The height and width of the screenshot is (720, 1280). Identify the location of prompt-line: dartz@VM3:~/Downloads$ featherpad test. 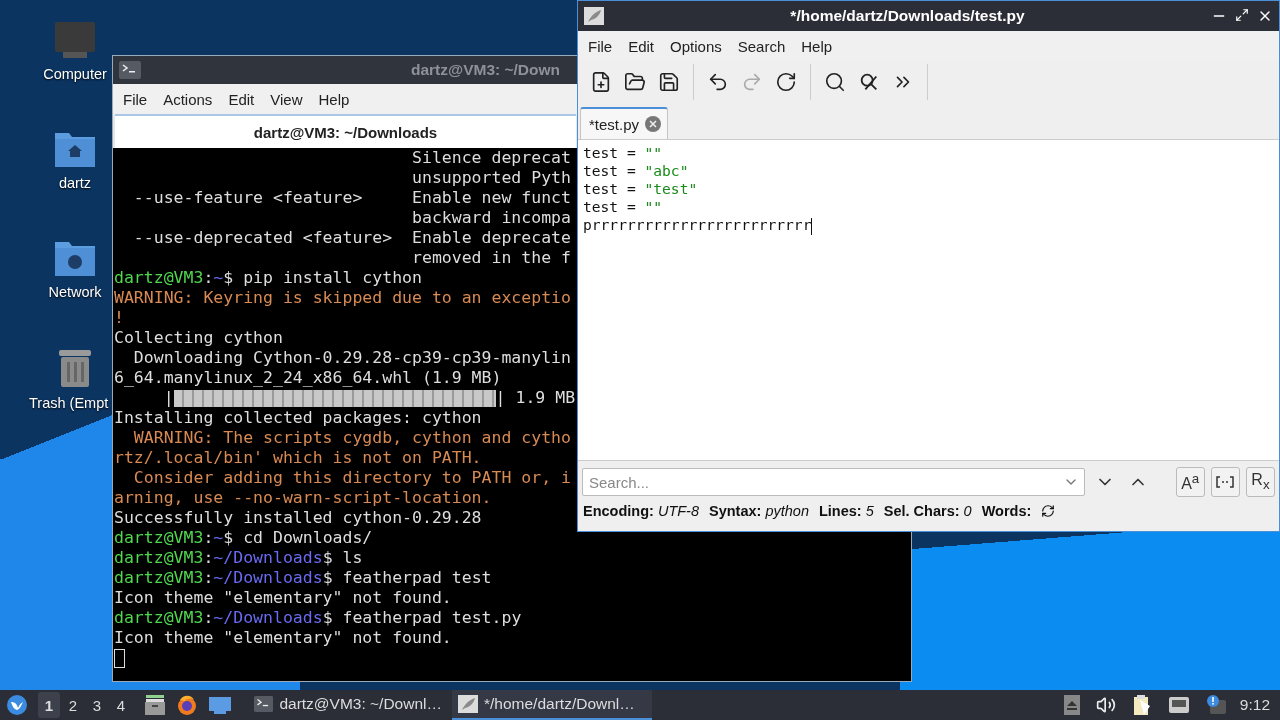
(303, 577).